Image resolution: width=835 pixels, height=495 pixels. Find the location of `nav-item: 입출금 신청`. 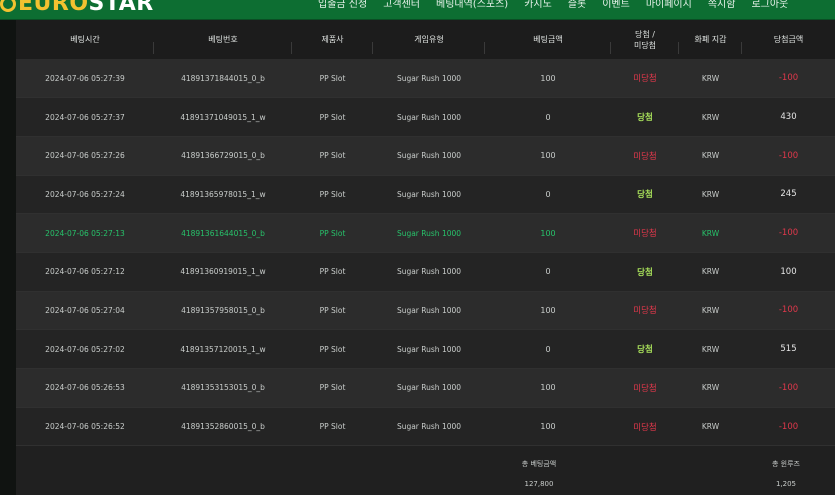

nav-item: 입출금 신청 is located at coordinates (342, 5).